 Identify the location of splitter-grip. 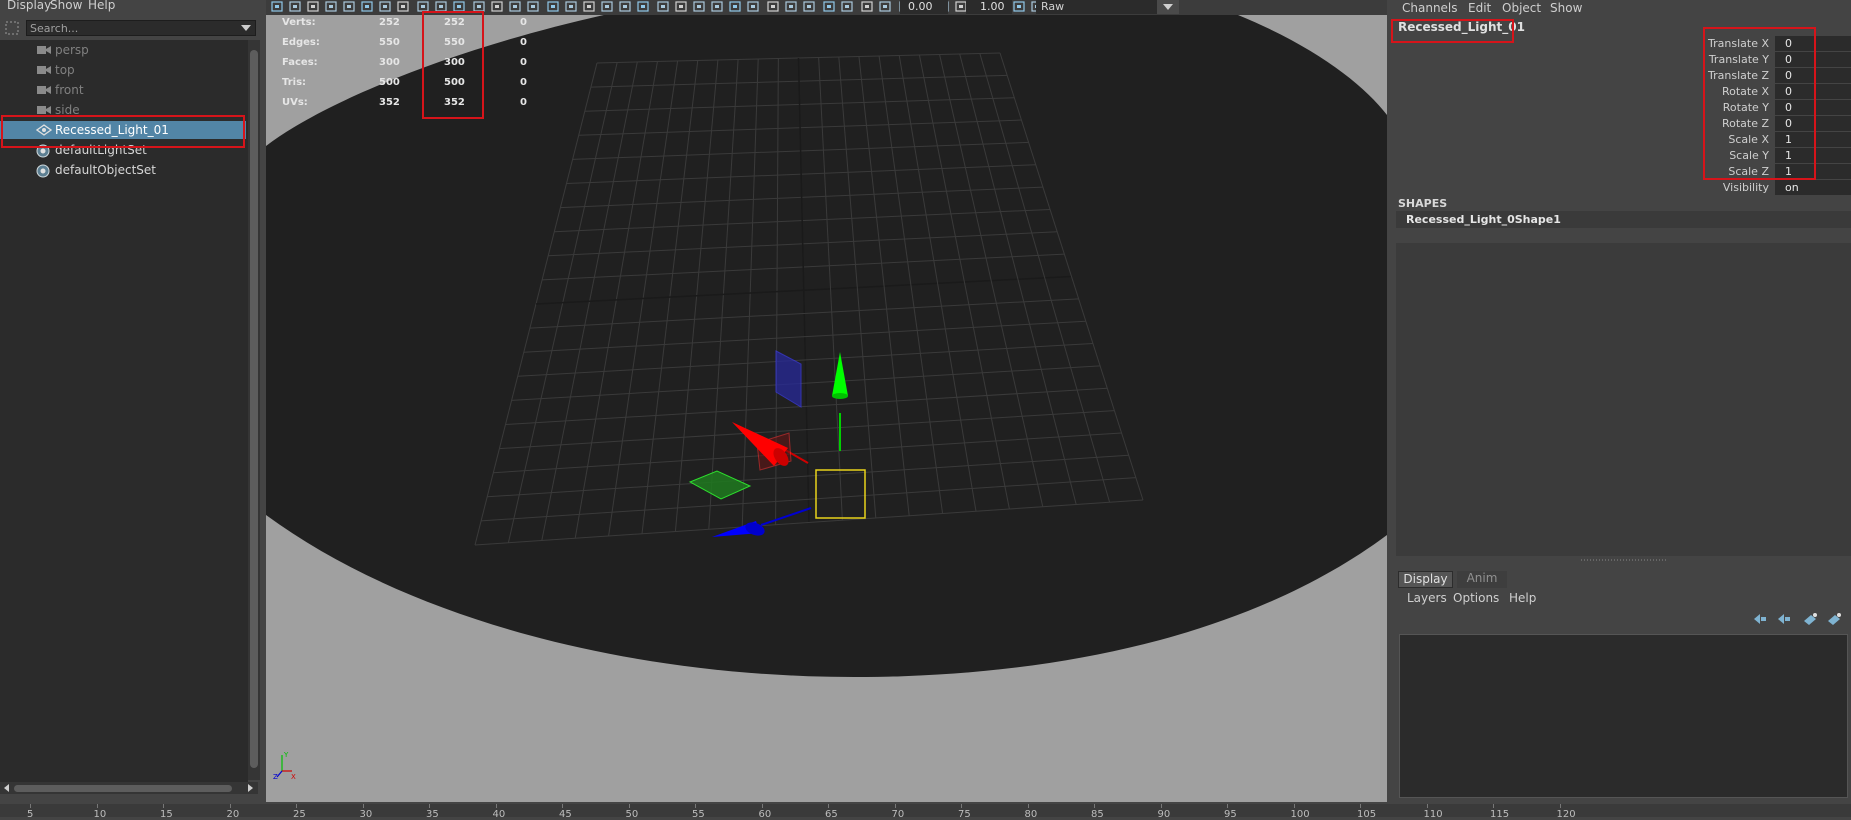
(1623, 560).